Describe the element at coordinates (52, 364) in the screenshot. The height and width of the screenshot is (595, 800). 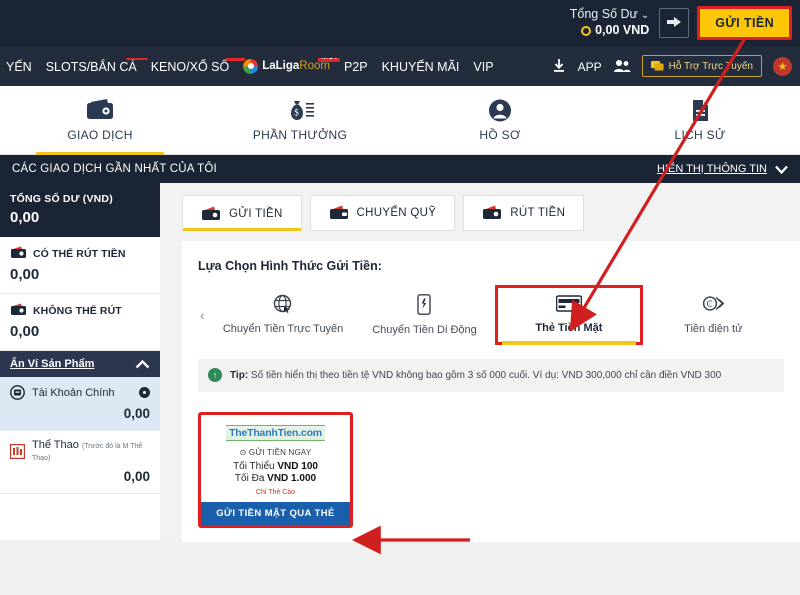
I see `product-wallet-label: Ẩn Ví Sản Phẩm` at that location.